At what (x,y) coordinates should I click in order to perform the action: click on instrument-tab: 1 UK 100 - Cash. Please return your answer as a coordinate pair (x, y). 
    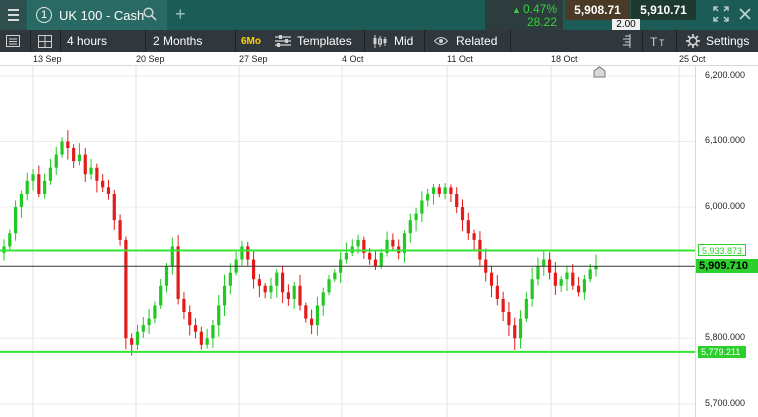
    Looking at the image, I should click on (97, 15).